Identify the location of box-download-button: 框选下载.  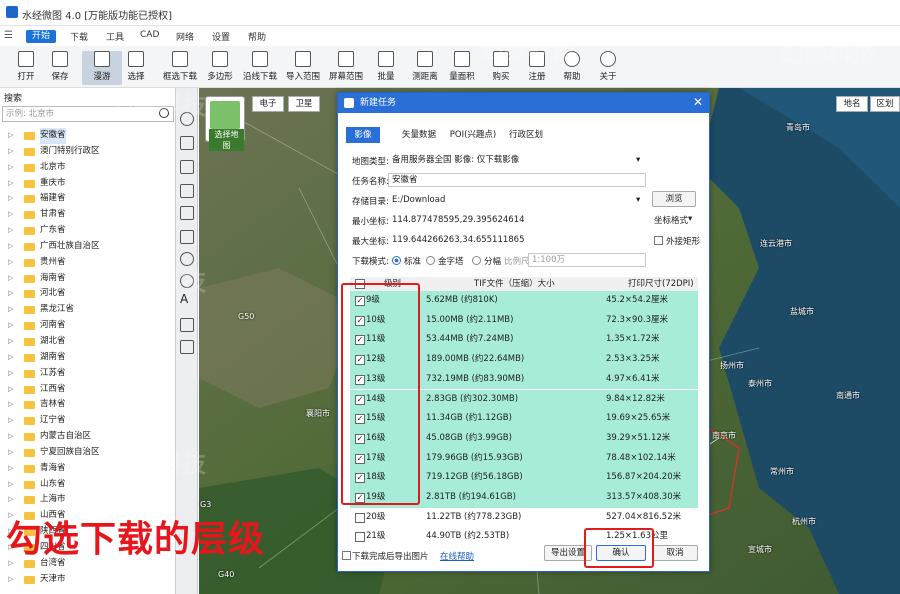
(180, 68).